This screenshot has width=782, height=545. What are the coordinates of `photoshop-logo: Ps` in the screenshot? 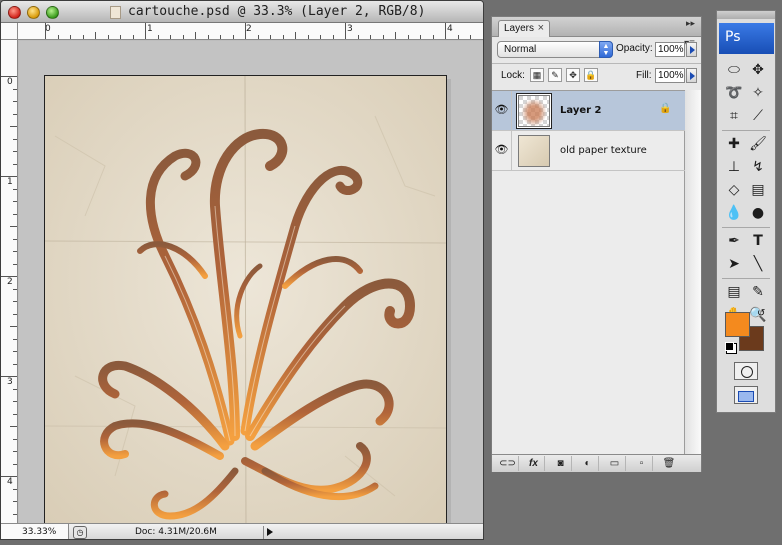 It's located at (746, 38).